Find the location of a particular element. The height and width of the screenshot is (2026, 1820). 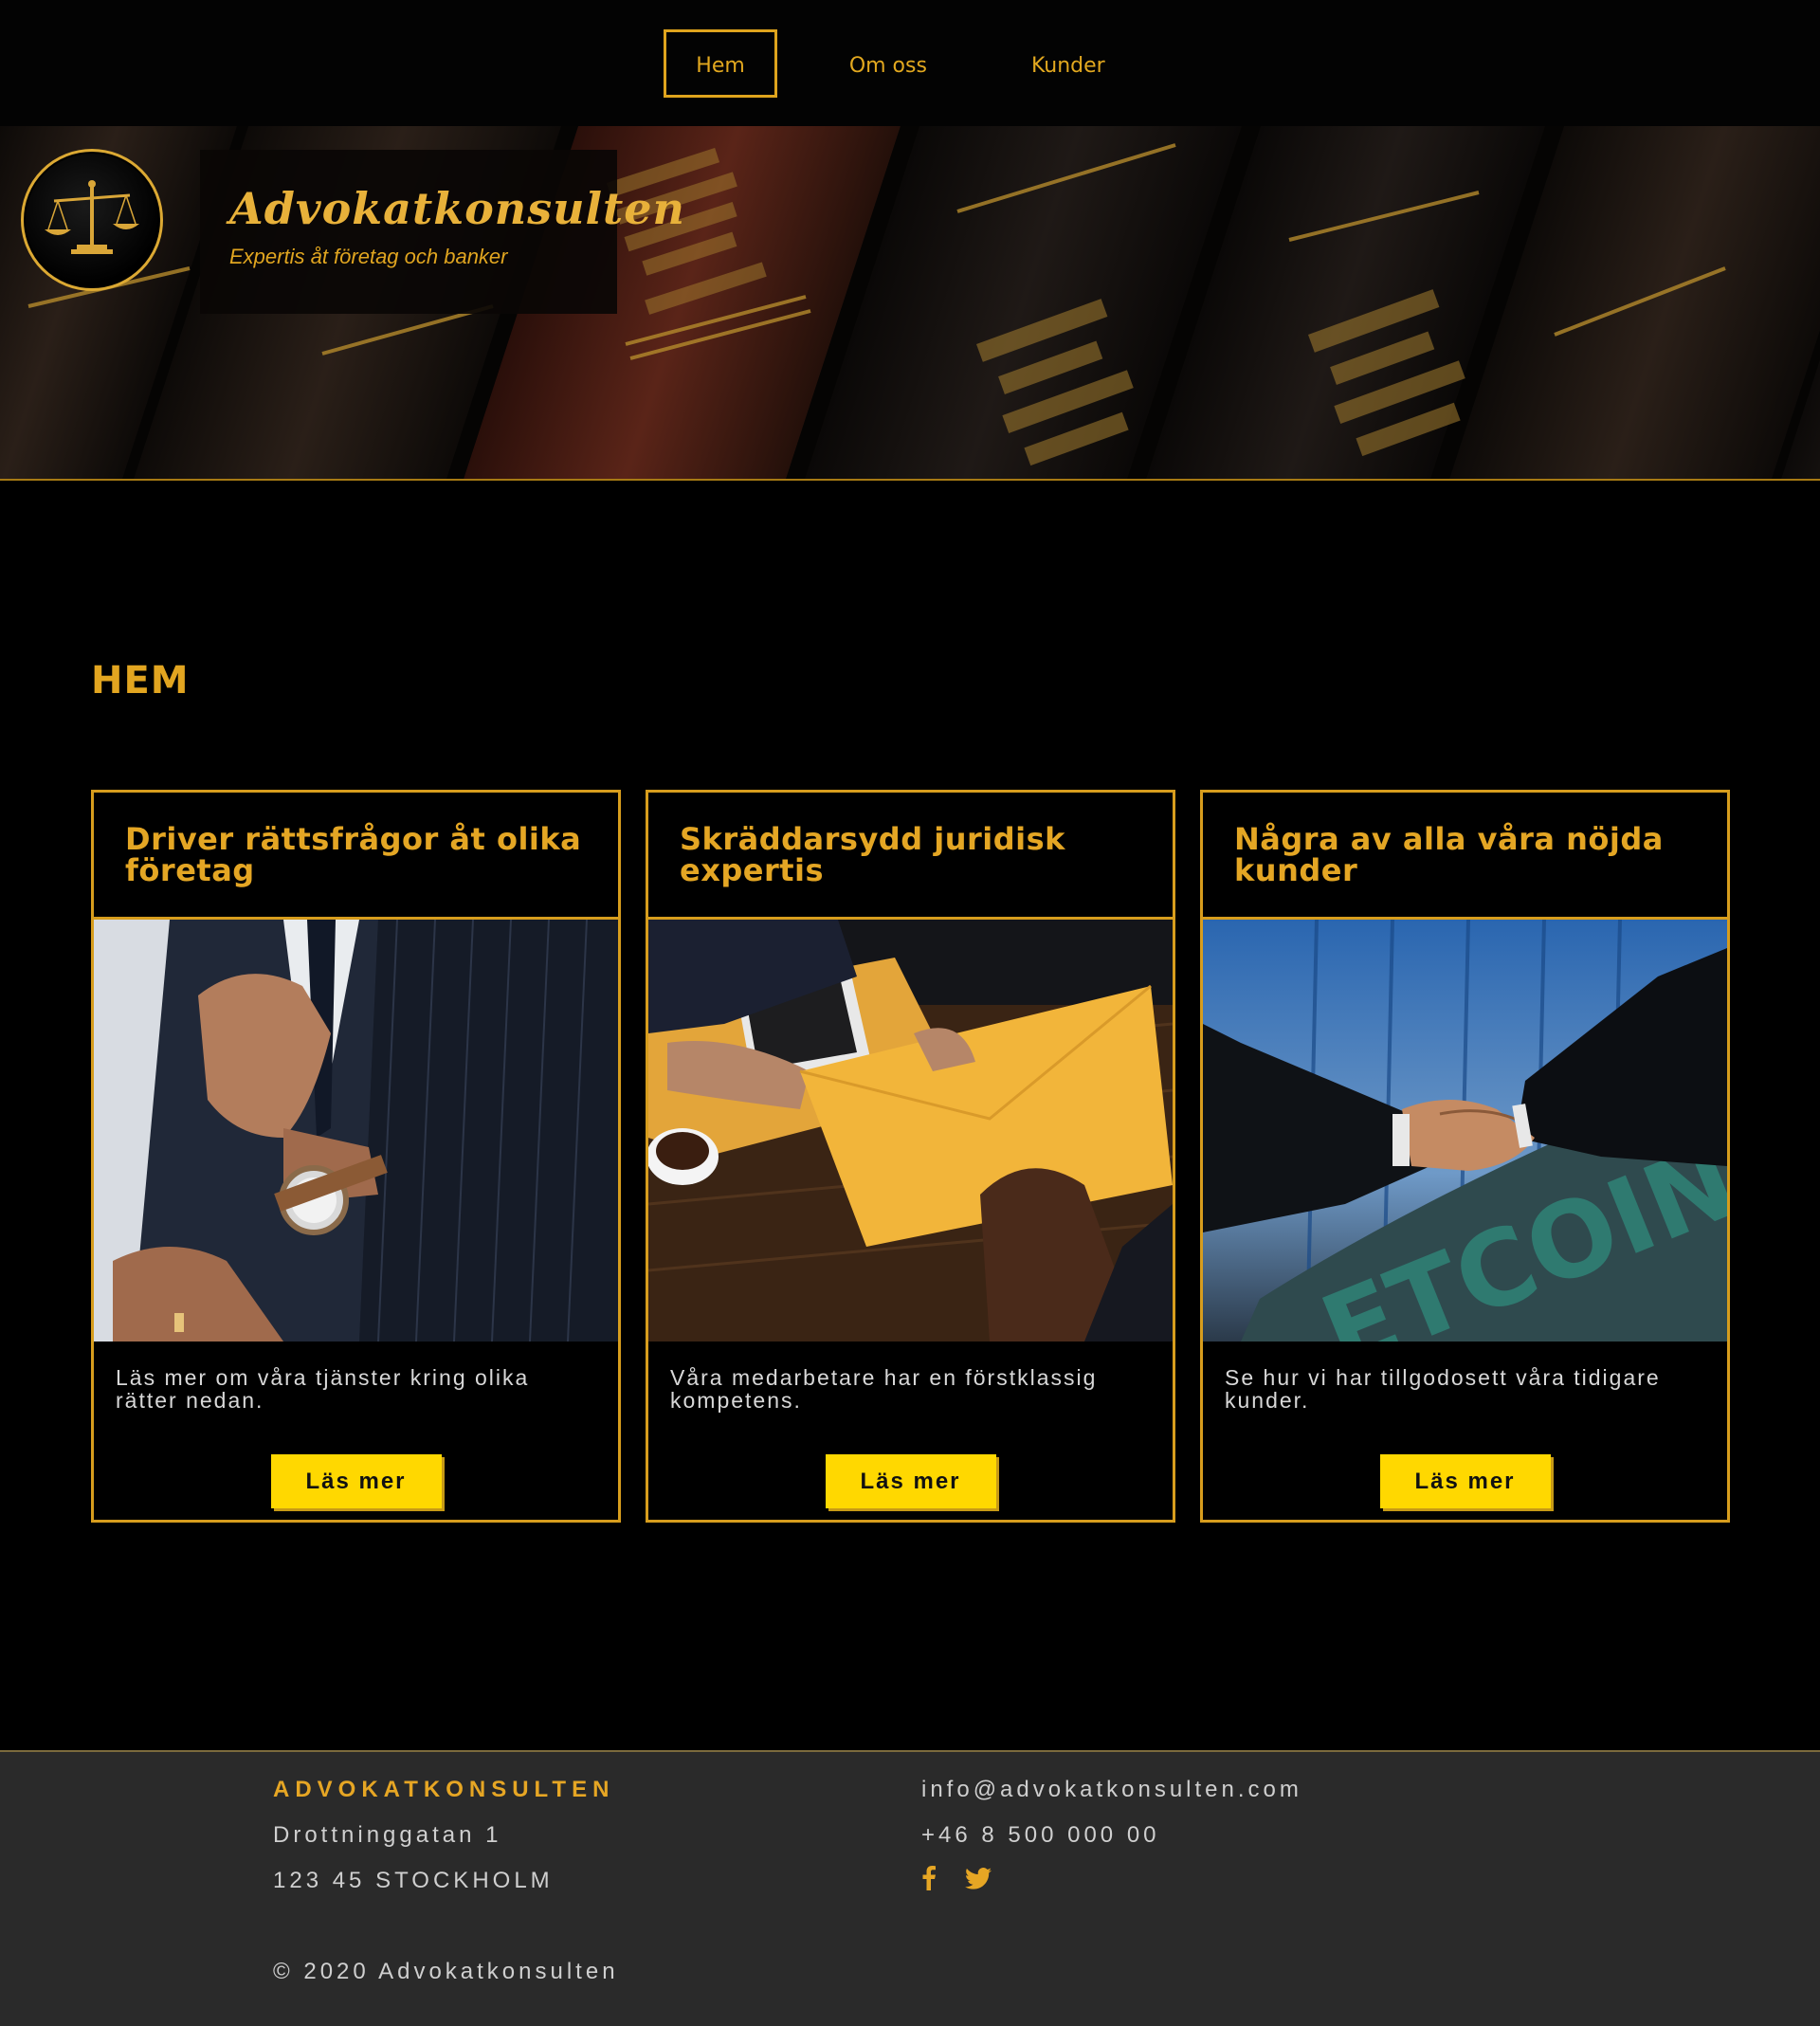

footer-street: Drottninggatan 1 is located at coordinates (387, 1835).